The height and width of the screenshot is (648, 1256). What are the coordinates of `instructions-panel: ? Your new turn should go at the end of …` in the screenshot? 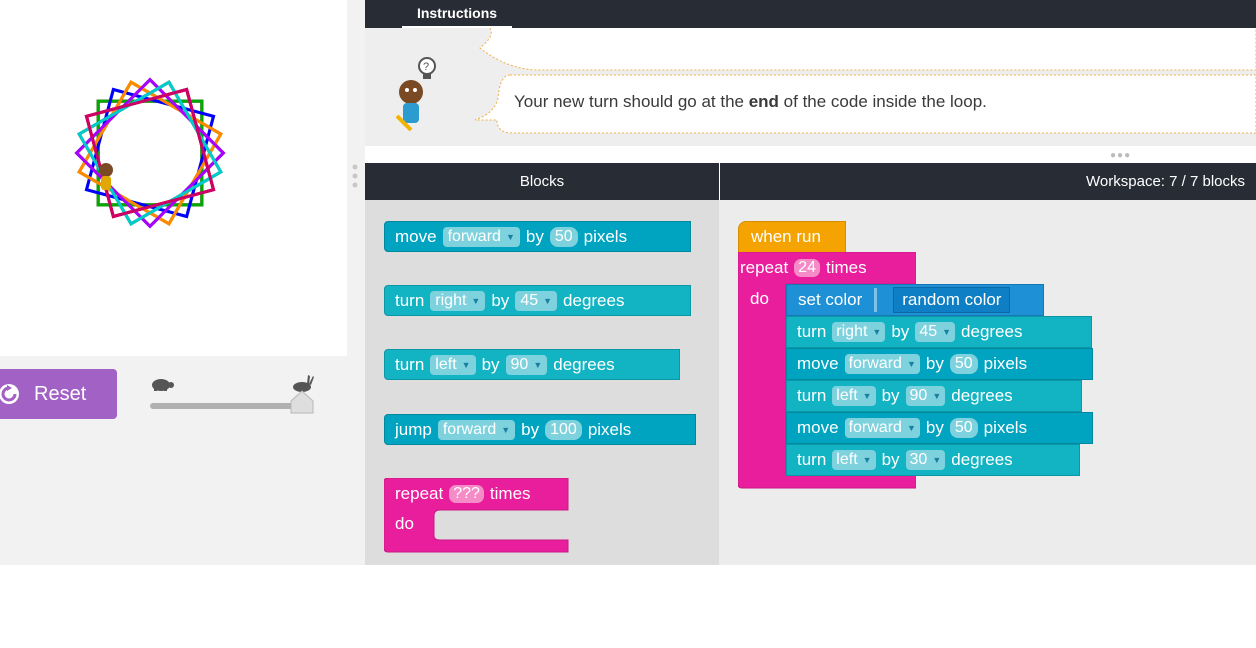 It's located at (810, 87).